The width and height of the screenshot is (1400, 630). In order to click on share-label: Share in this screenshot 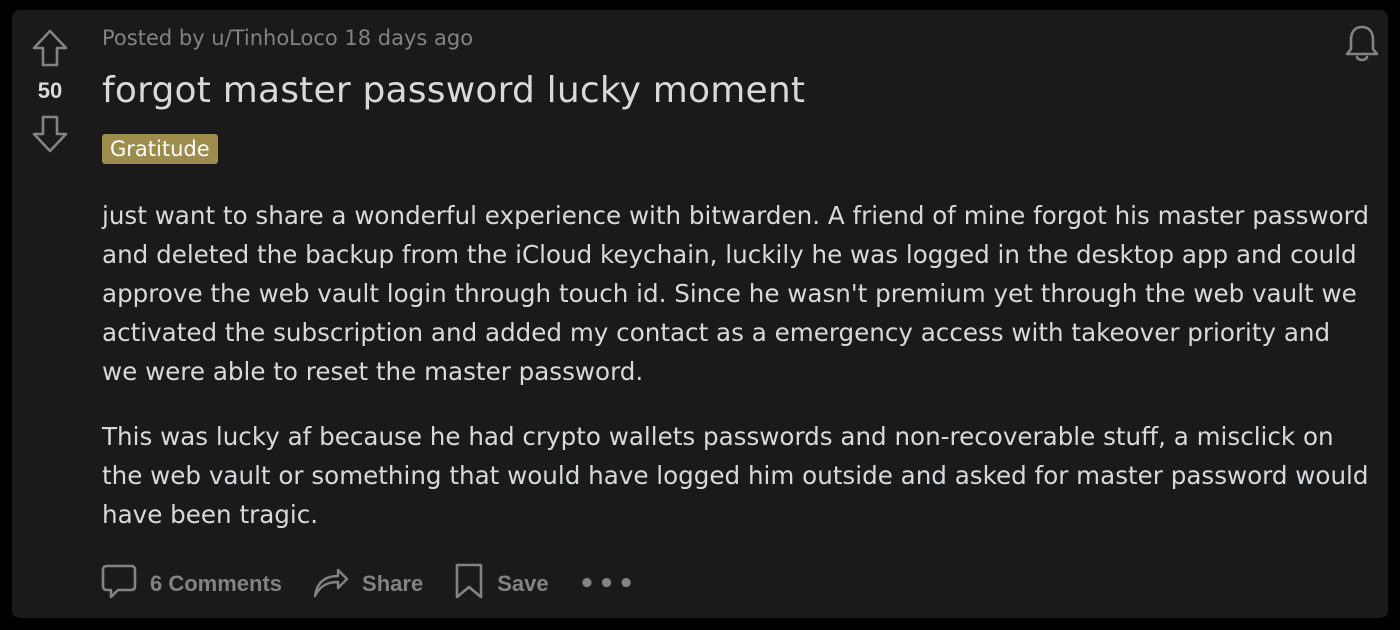, I will do `click(393, 583)`.